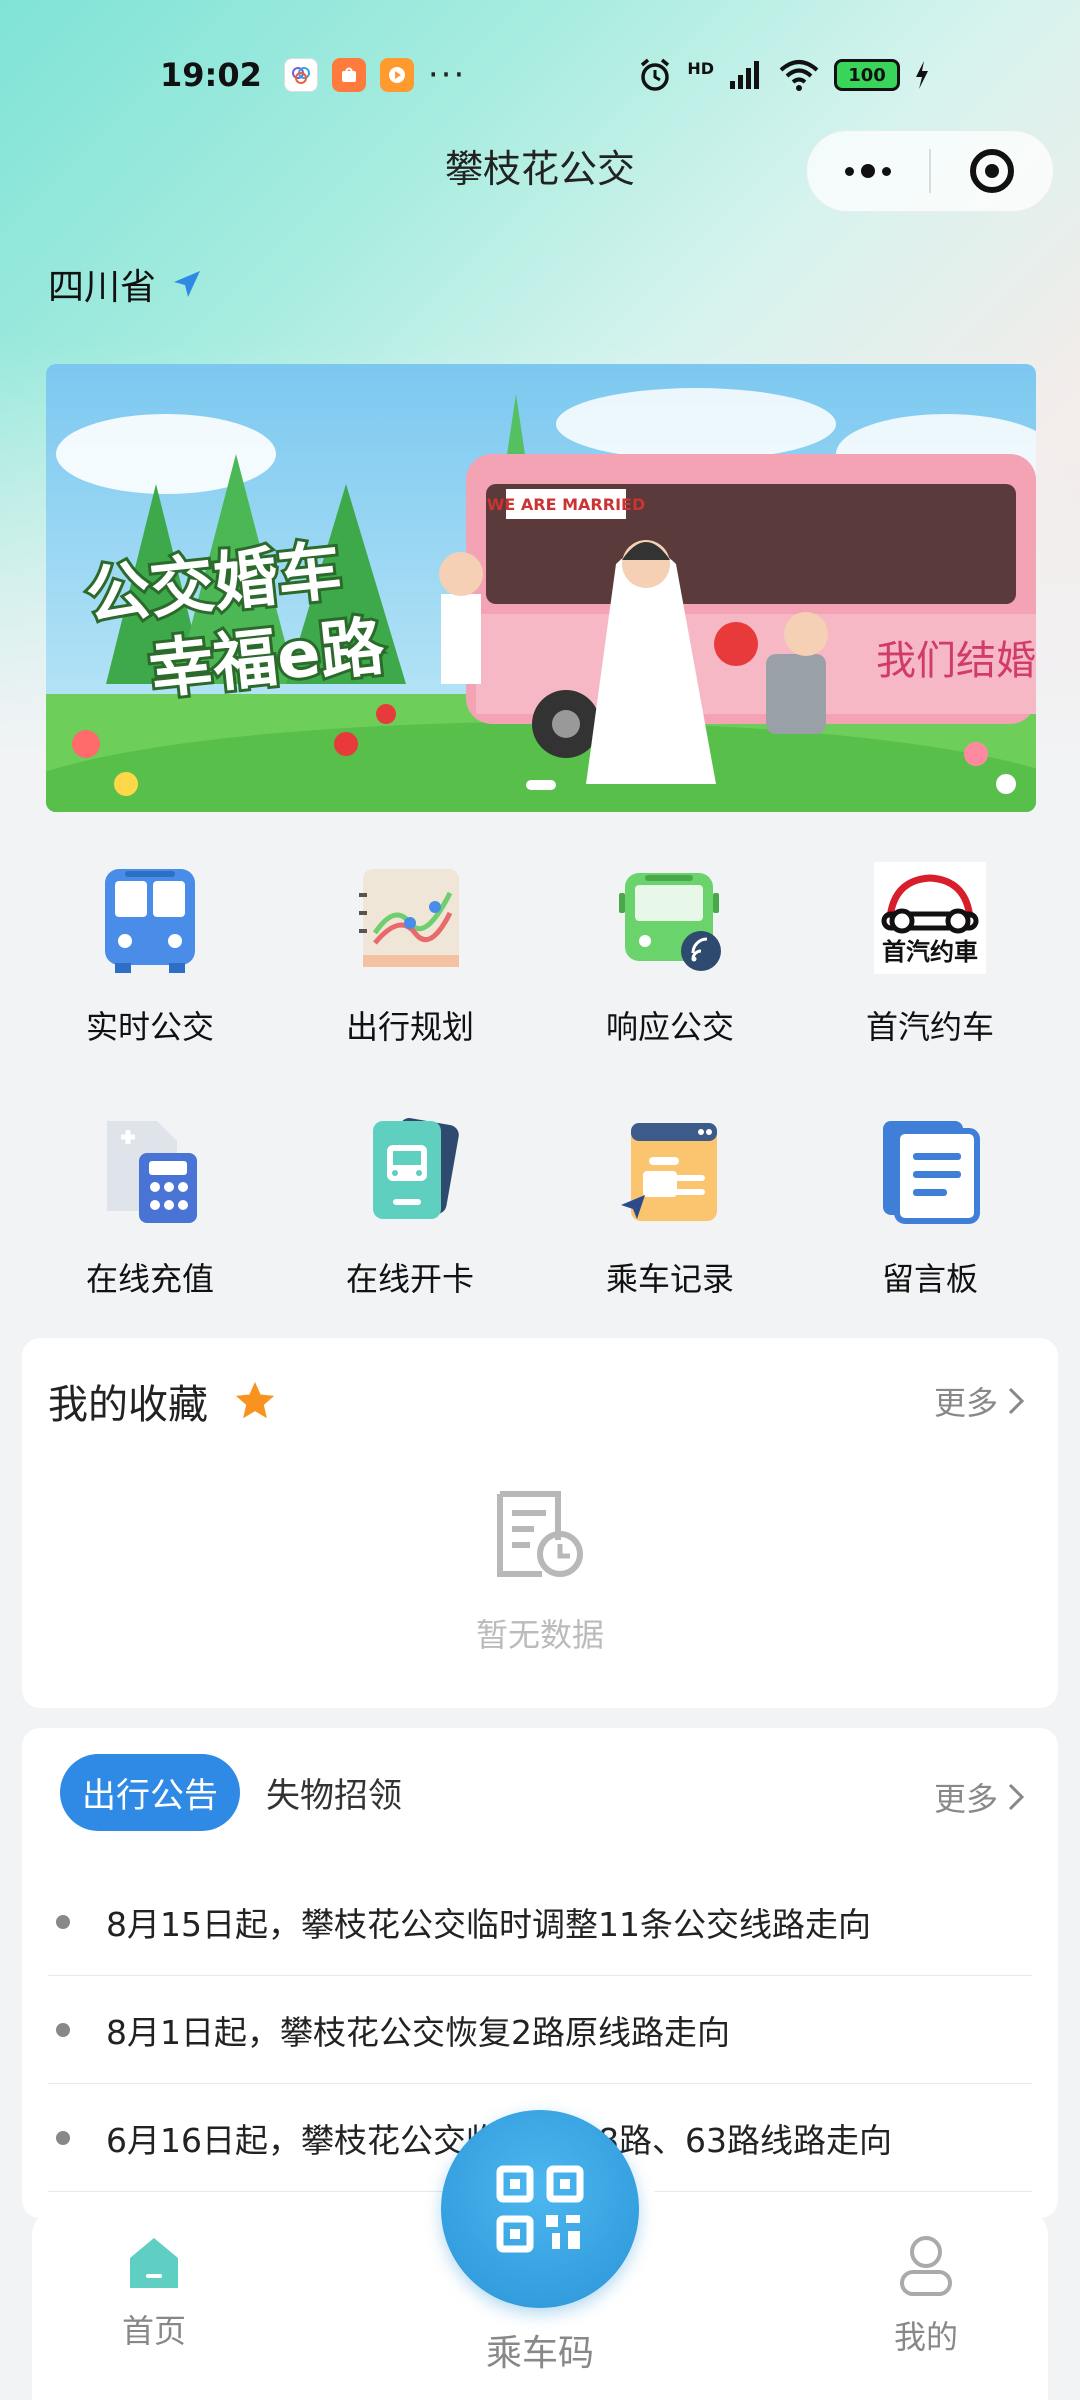  Describe the element at coordinates (930, 918) in the screenshot. I see `shouqi-logo-icon: 首汽约車` at that location.